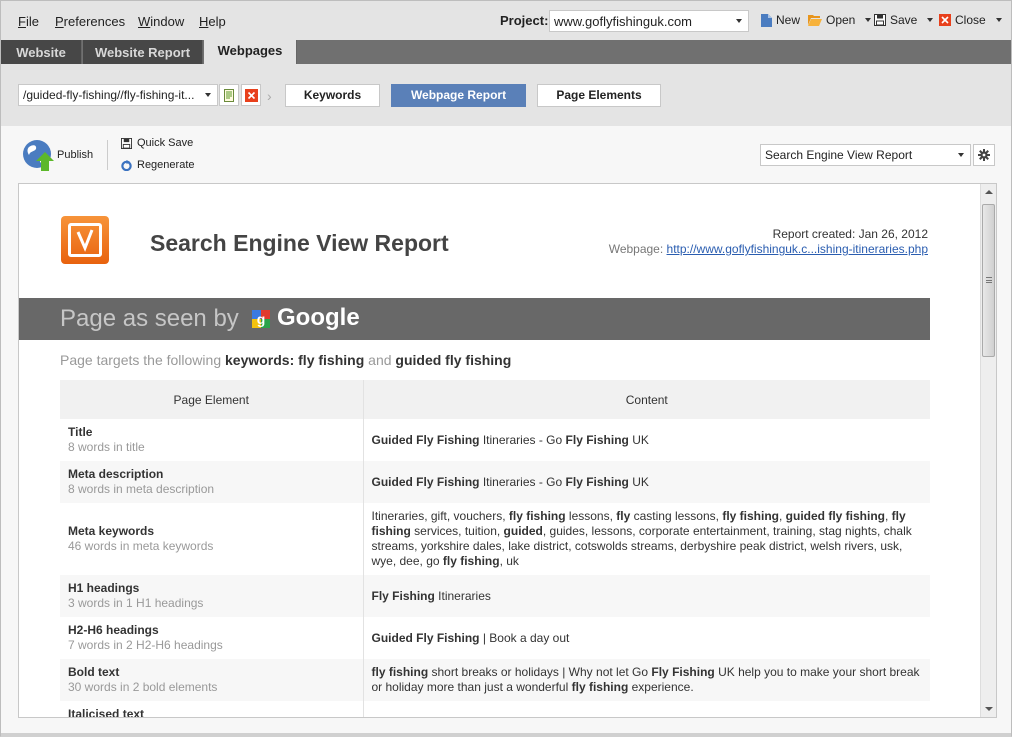  Describe the element at coordinates (126, 165) in the screenshot. I see `refresh-icon` at that location.